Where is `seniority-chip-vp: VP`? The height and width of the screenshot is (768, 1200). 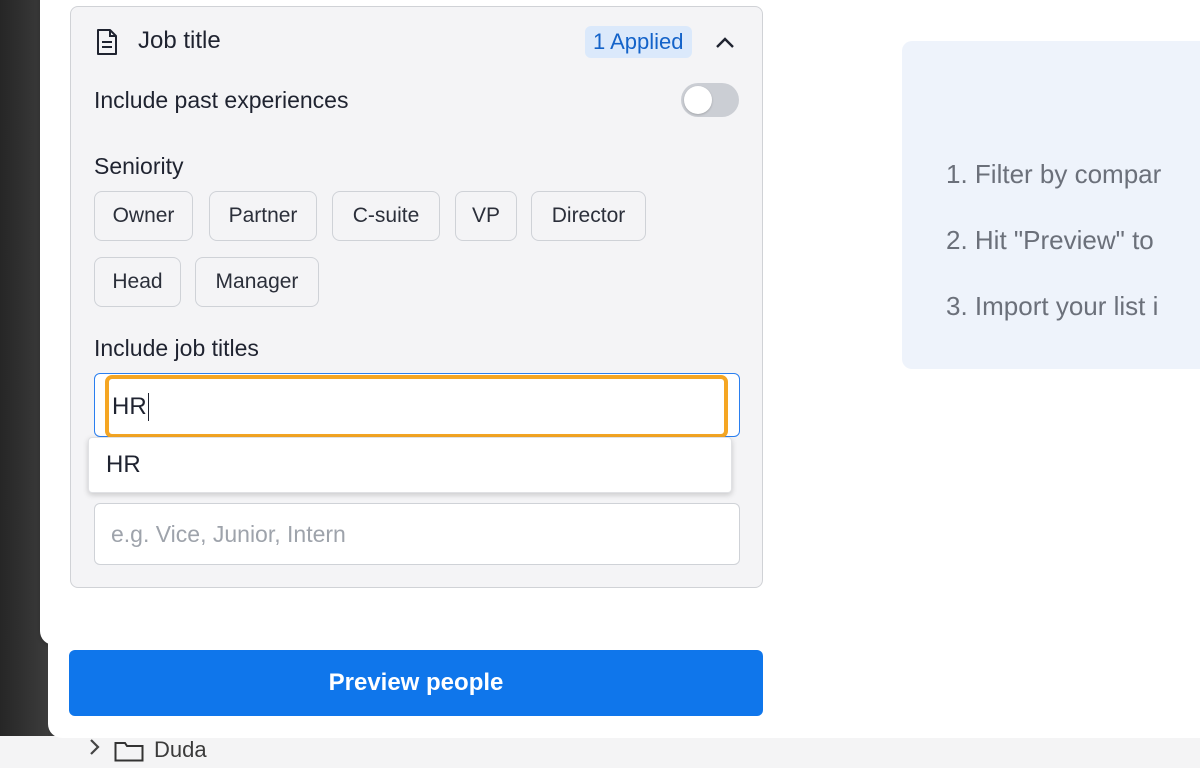
seniority-chip-vp: VP is located at coordinates (486, 216).